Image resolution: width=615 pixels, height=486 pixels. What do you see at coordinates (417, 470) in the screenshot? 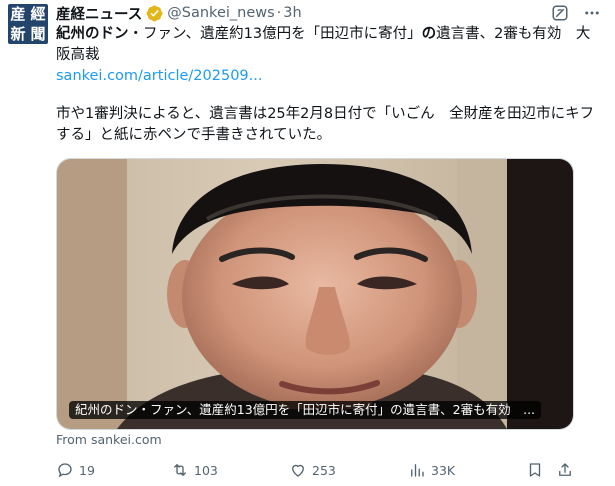
I see `views-icon` at bounding box center [417, 470].